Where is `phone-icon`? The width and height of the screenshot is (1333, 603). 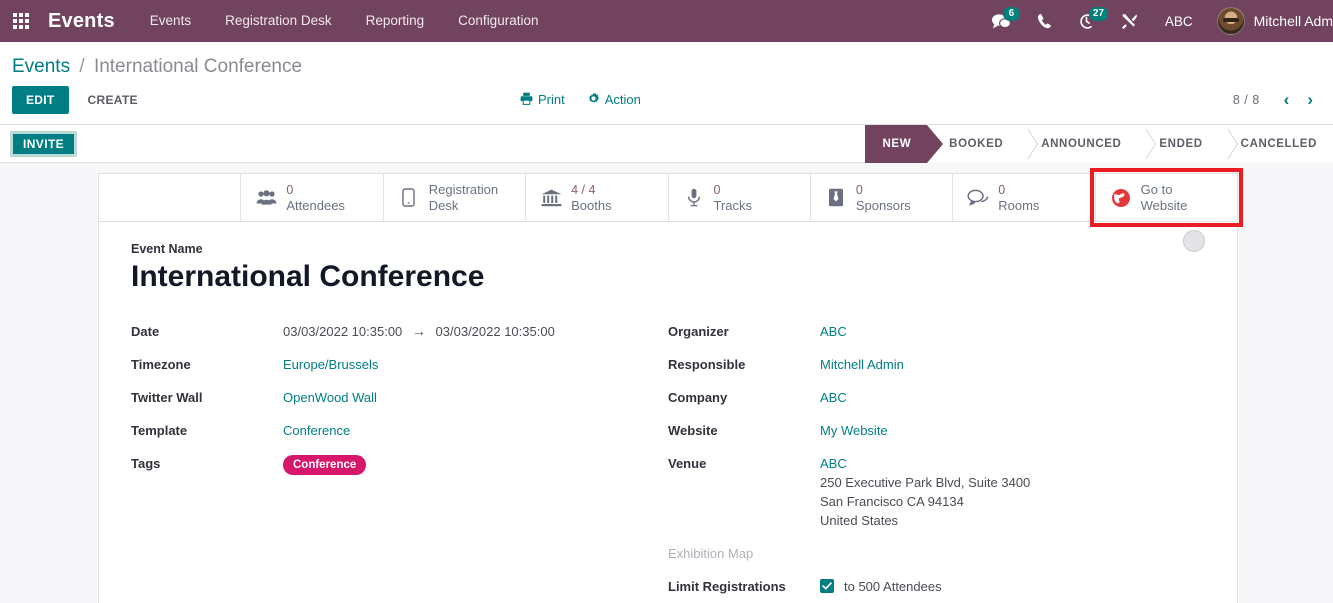
phone-icon is located at coordinates (1044, 21).